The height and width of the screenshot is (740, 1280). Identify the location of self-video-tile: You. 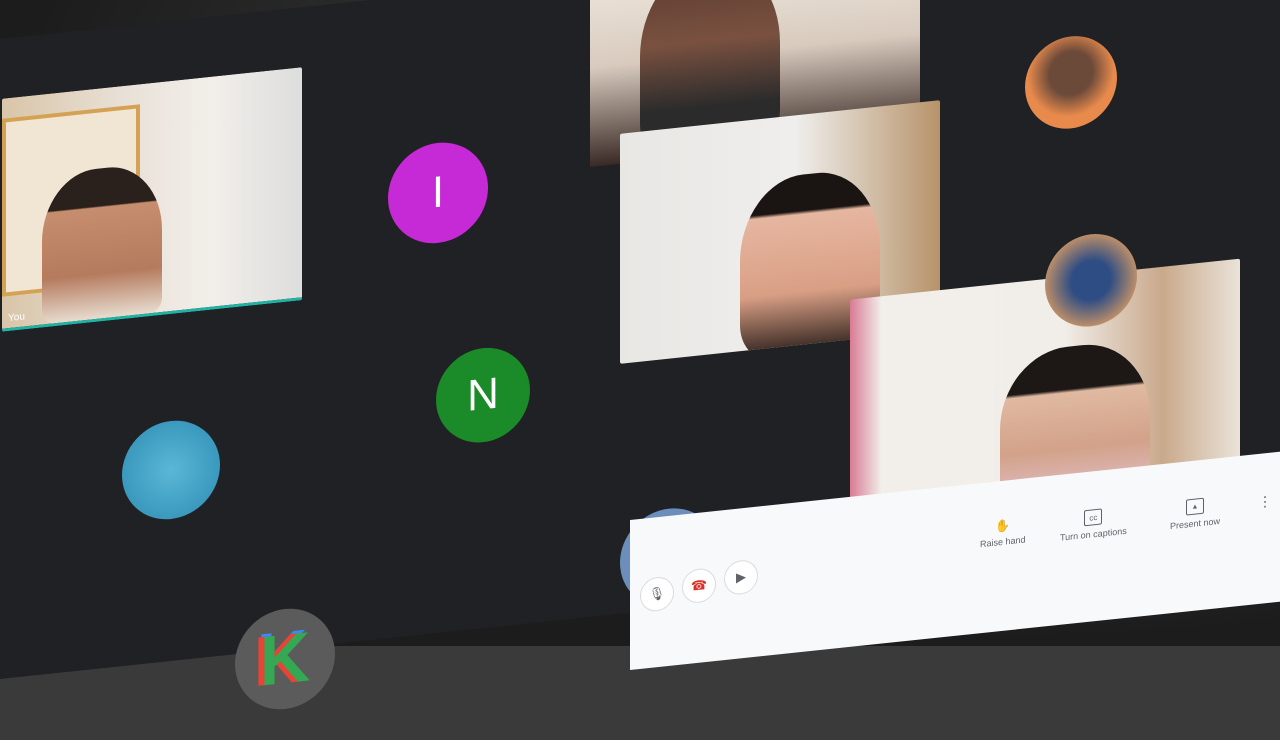
(152, 199).